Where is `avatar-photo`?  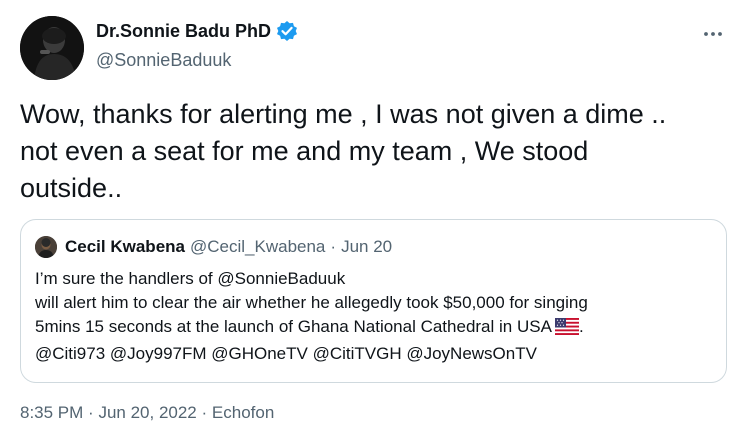
avatar-photo is located at coordinates (52, 48).